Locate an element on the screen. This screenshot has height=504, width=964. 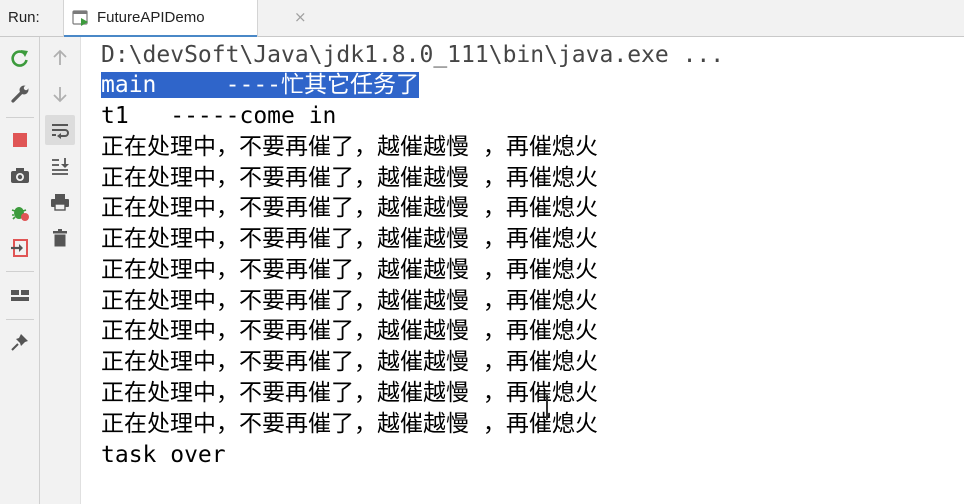
soft-wrap-icon is located at coordinates (60, 130).